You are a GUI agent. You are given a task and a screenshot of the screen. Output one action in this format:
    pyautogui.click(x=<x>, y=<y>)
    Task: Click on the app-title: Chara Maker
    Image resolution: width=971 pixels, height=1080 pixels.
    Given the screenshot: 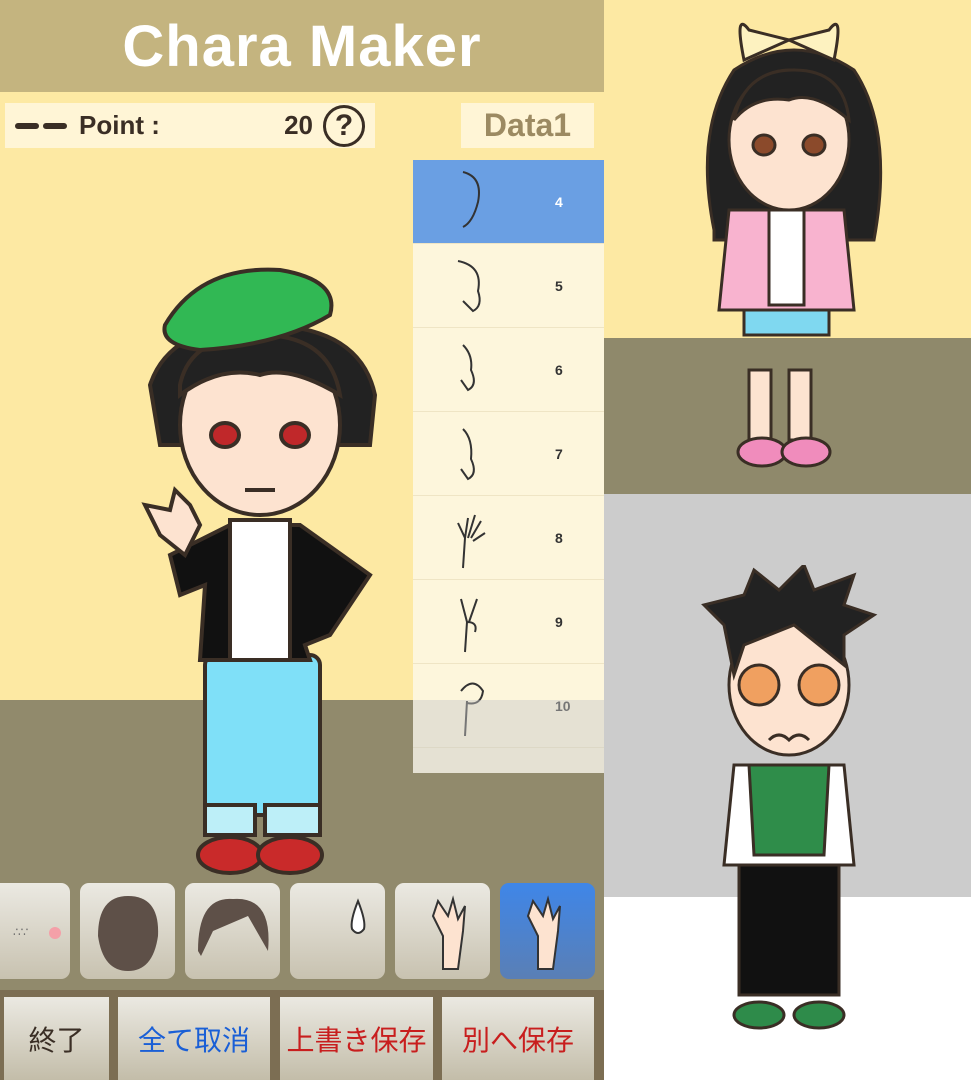 What is the action you would take?
    pyautogui.click(x=302, y=46)
    